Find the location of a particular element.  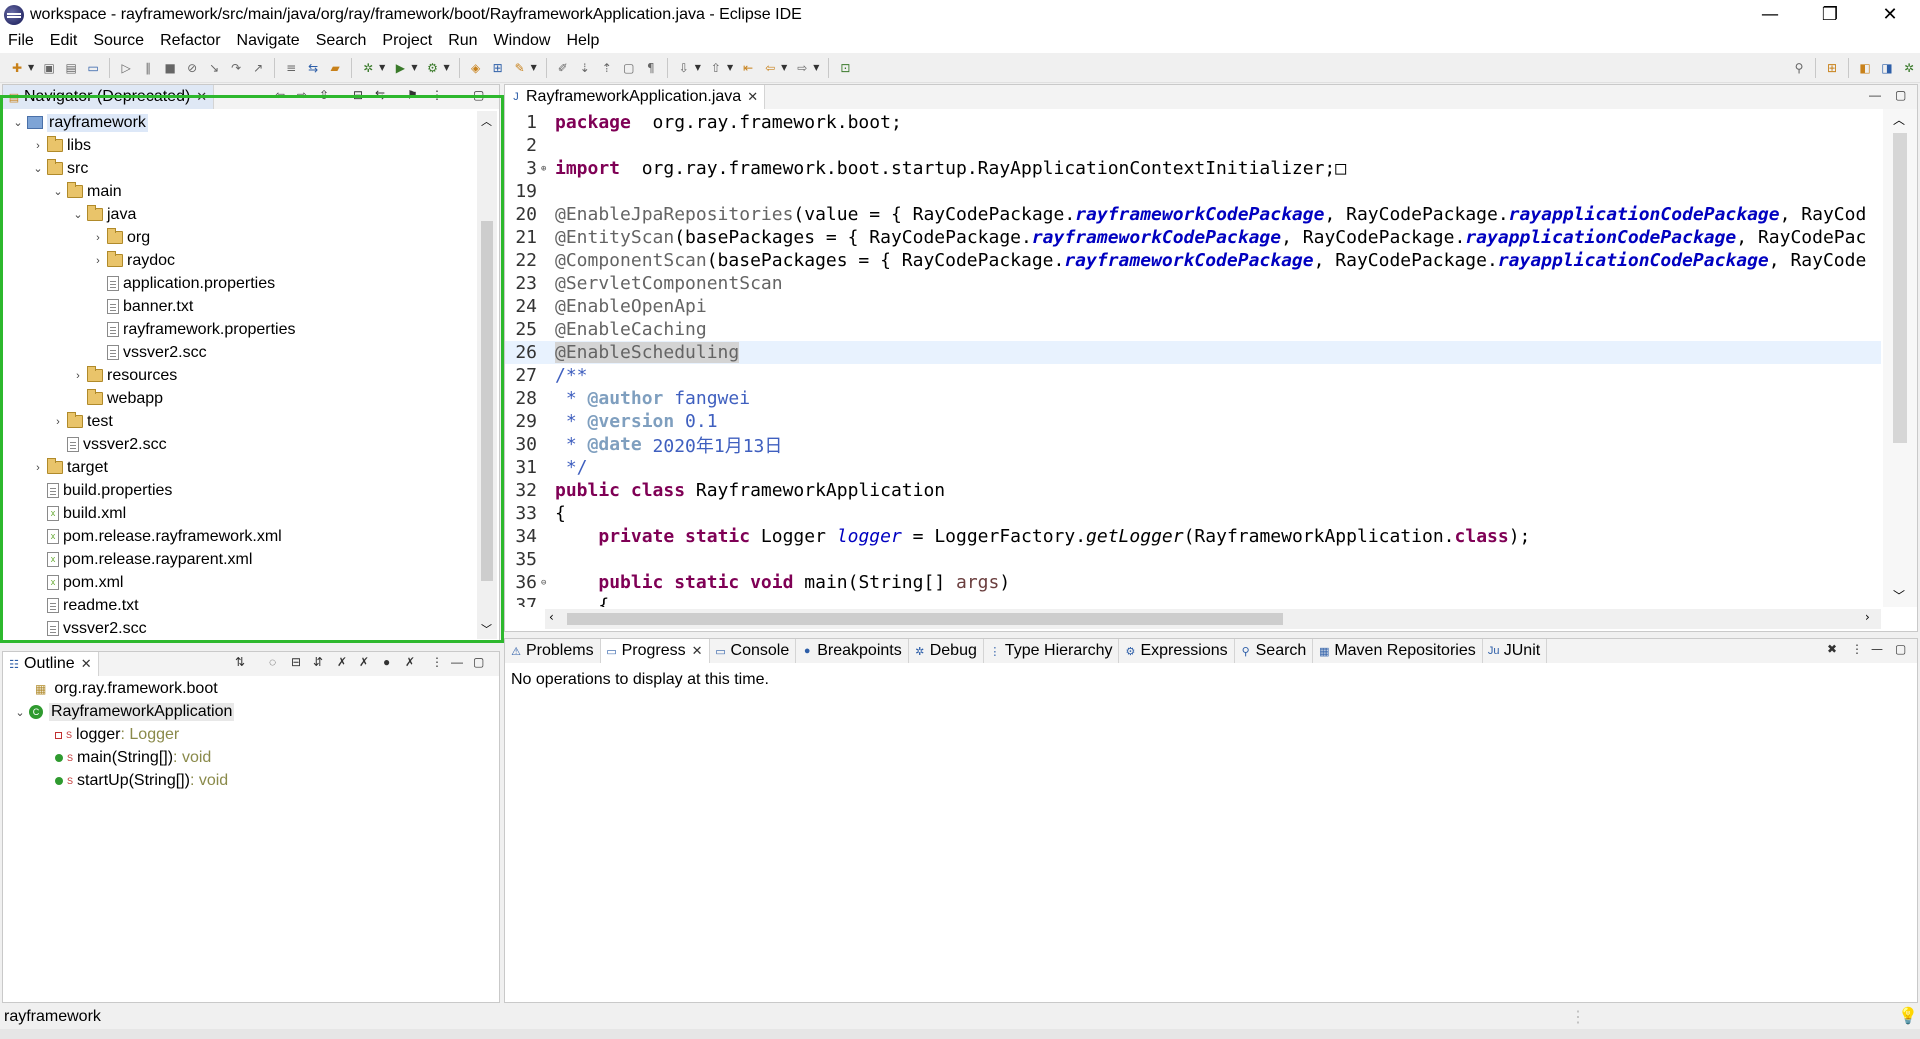

debug-icon: ✲ is located at coordinates (368, 68).